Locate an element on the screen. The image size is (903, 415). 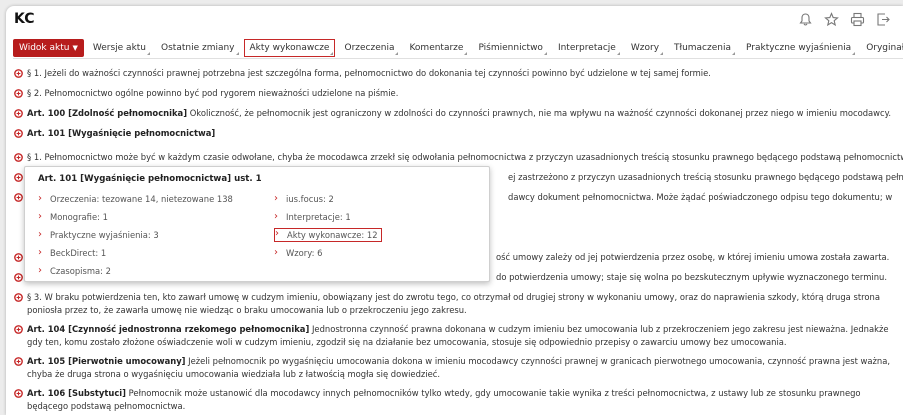
paragraph-text: Art. 101 [Wygaśnięcie pełnomocnictwa] is located at coordinates (465, 133).